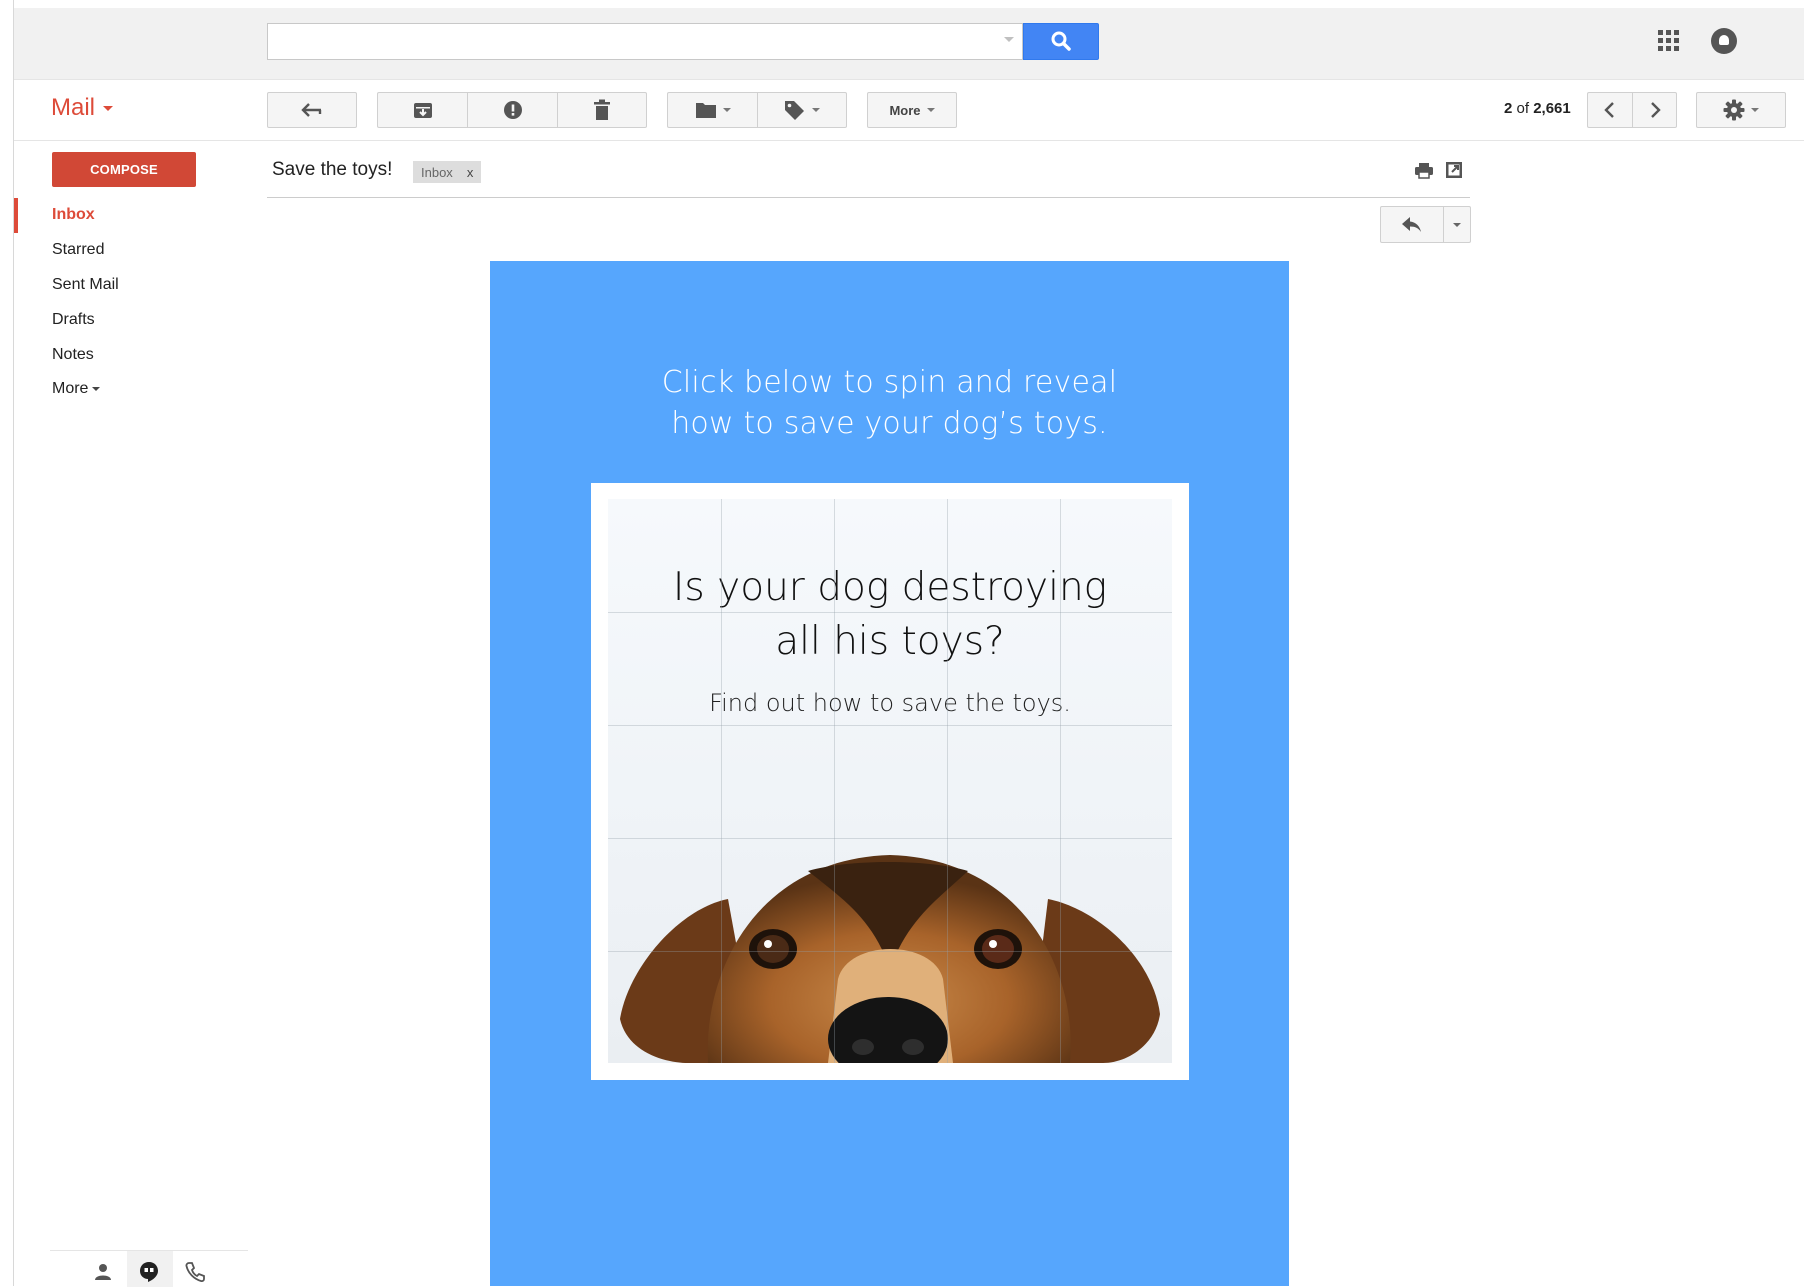  I want to click on trash-icon, so click(602, 109).